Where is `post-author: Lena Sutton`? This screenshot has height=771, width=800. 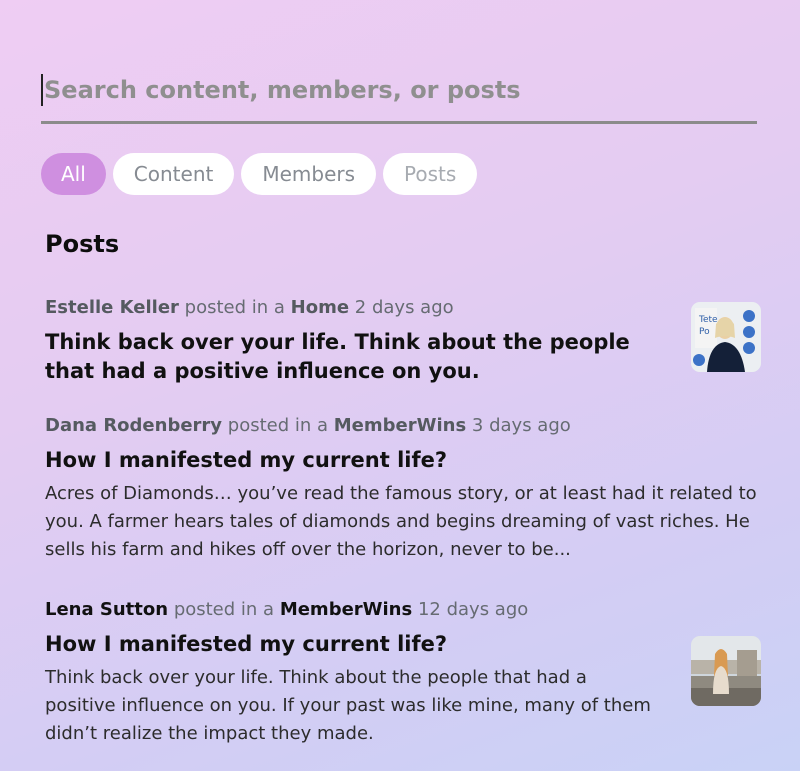 post-author: Lena Sutton is located at coordinates (106, 609).